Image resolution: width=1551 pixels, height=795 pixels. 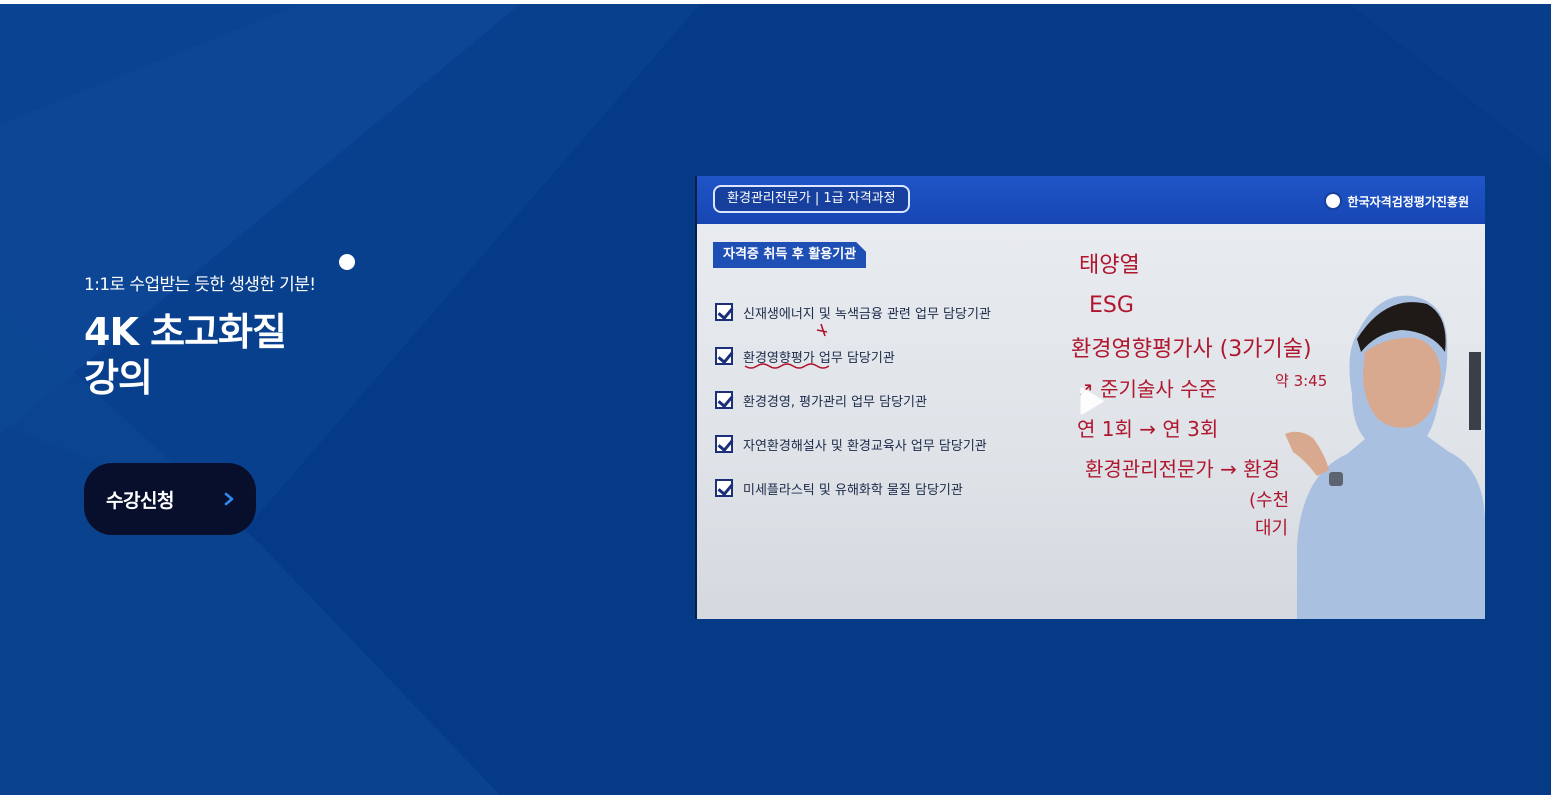 What do you see at coordinates (1301, 381) in the screenshot?
I see `handwriting-line3b: 약 3:45` at bounding box center [1301, 381].